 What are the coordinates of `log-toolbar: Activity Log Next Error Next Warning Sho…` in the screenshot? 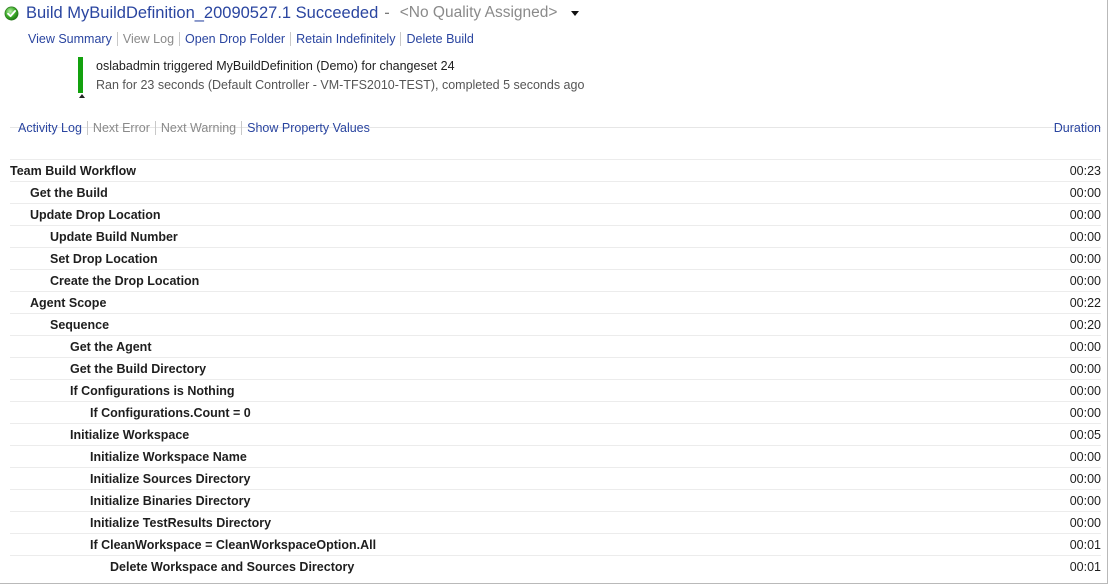 It's located at (196, 128).